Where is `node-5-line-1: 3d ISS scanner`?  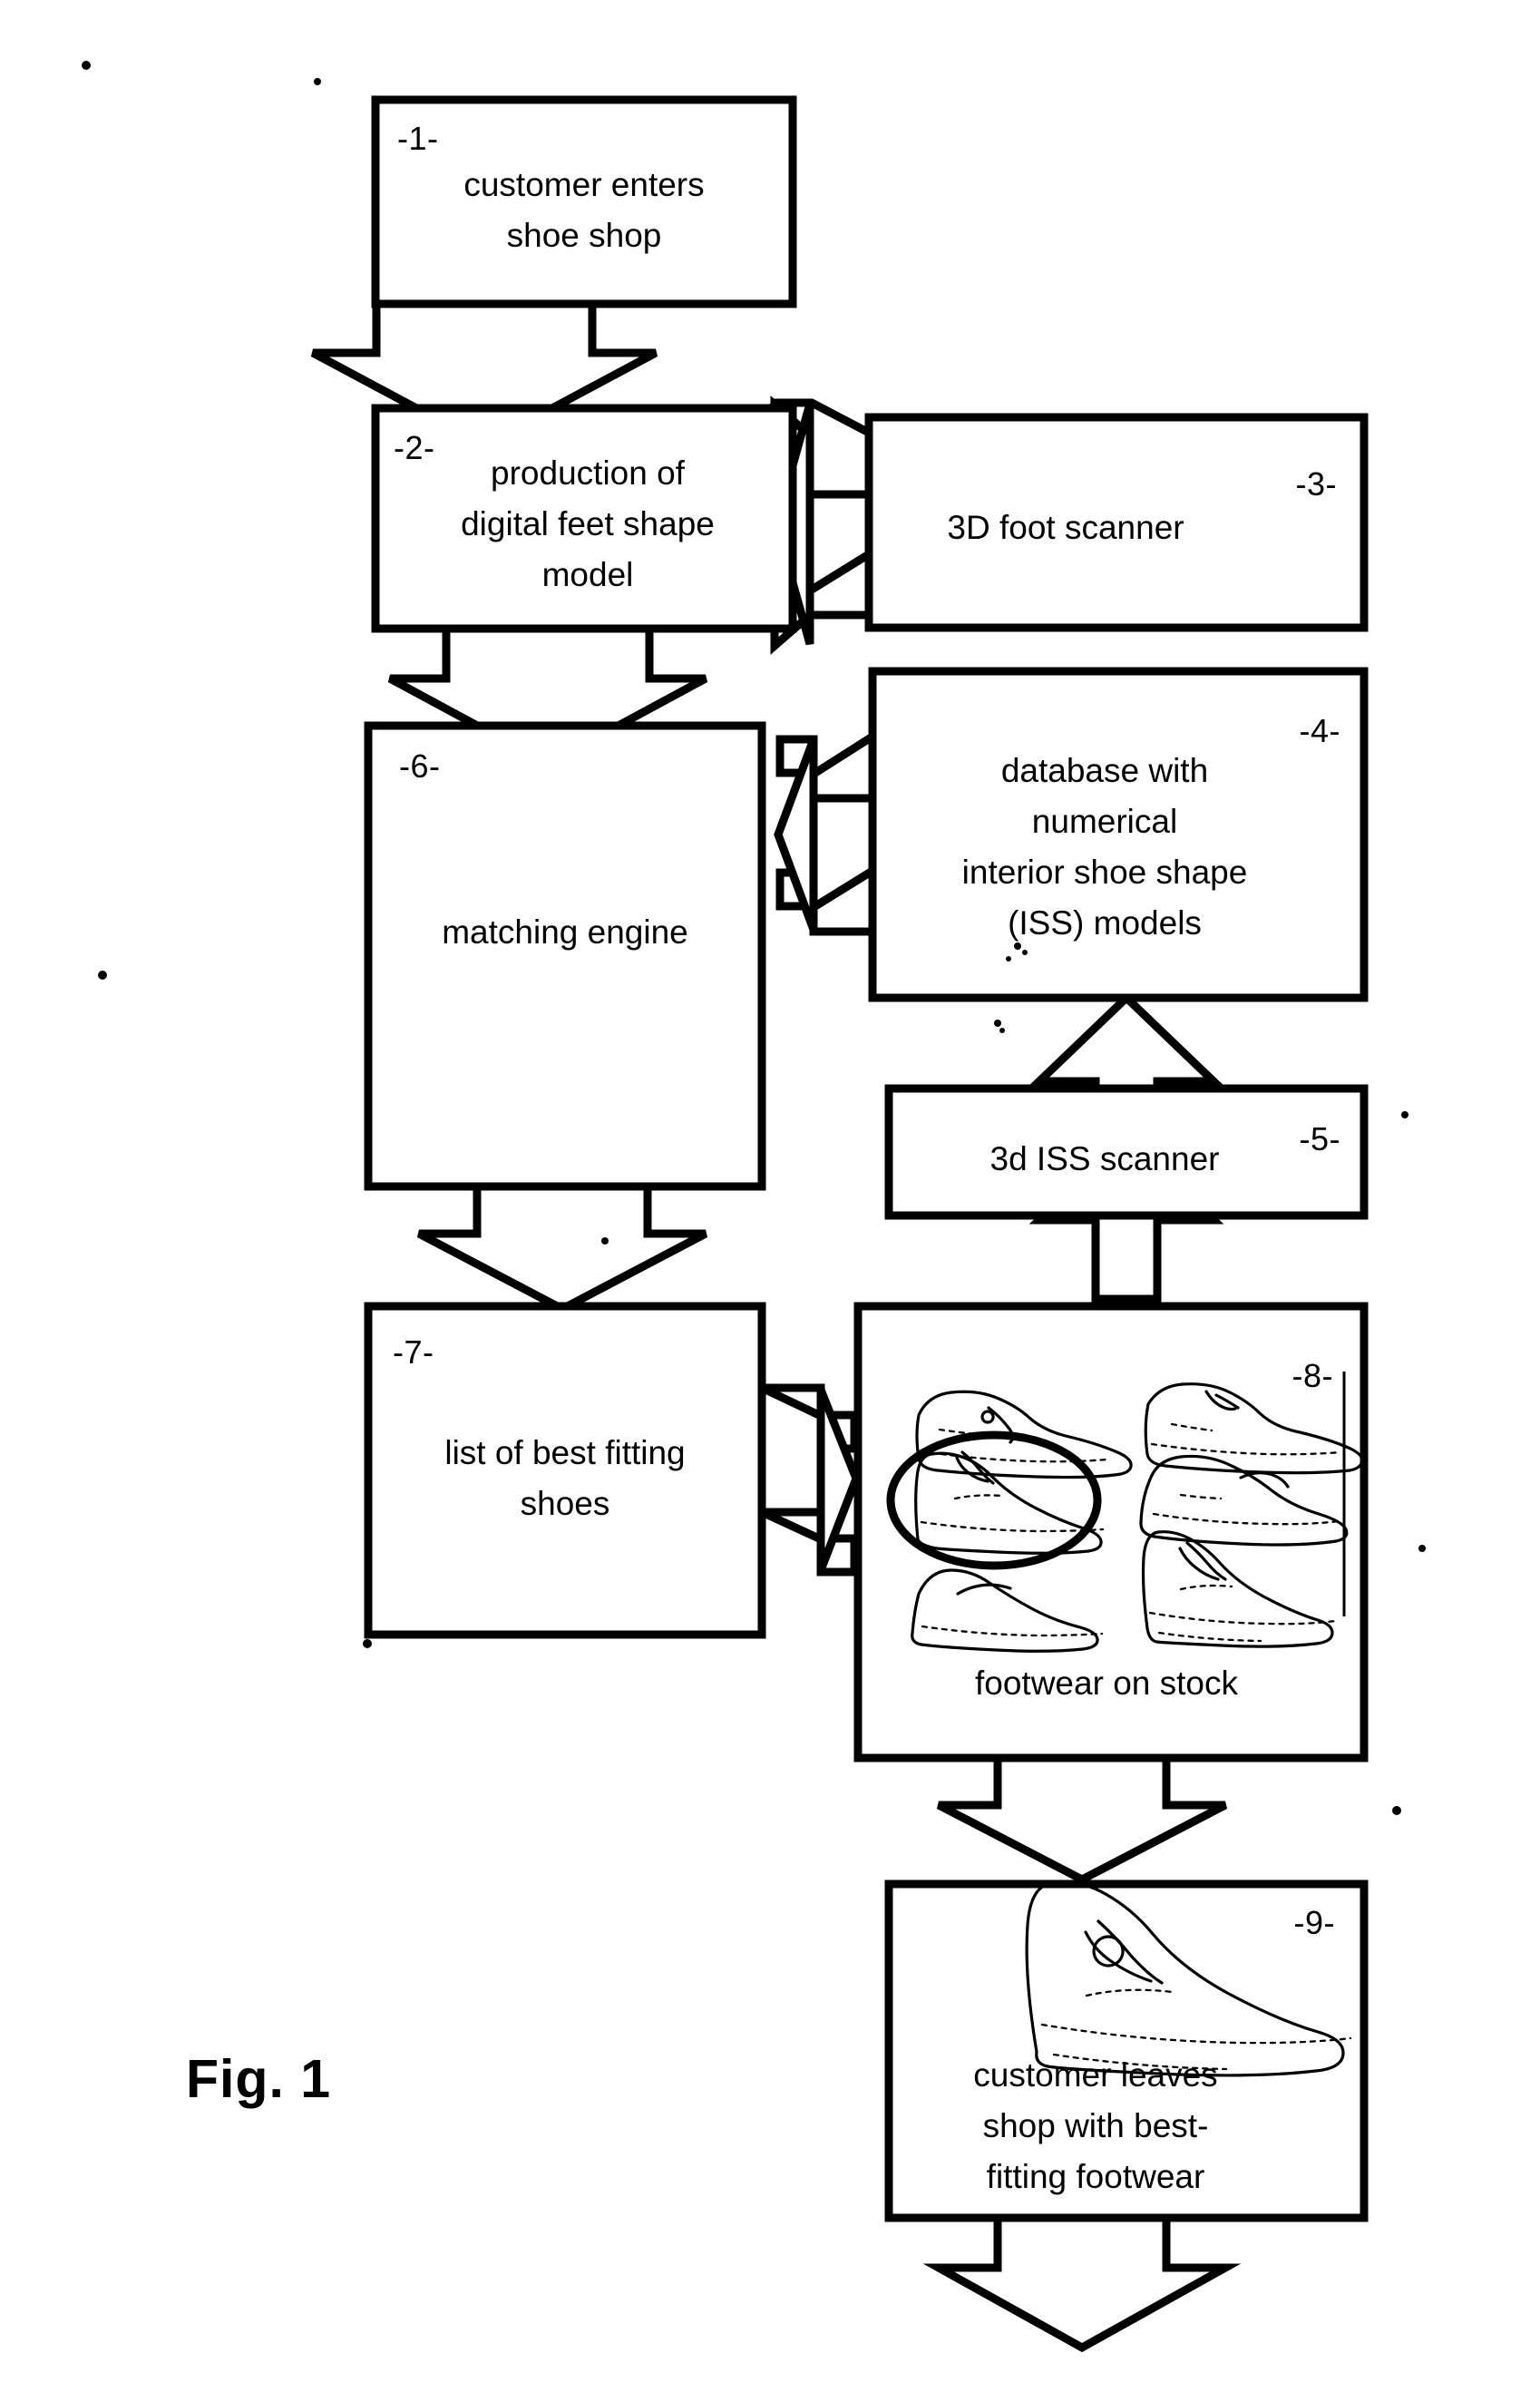 node-5-line-1: 3d ISS scanner is located at coordinates (1105, 1158).